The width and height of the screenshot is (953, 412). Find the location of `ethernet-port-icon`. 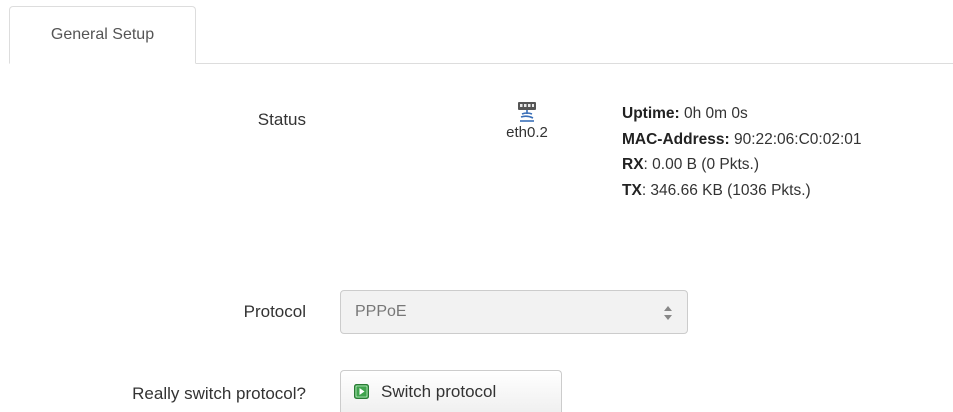

ethernet-port-icon is located at coordinates (527, 112).